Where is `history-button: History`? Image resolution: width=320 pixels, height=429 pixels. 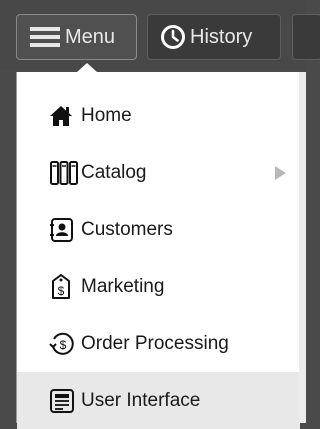 history-button: History is located at coordinates (214, 37).